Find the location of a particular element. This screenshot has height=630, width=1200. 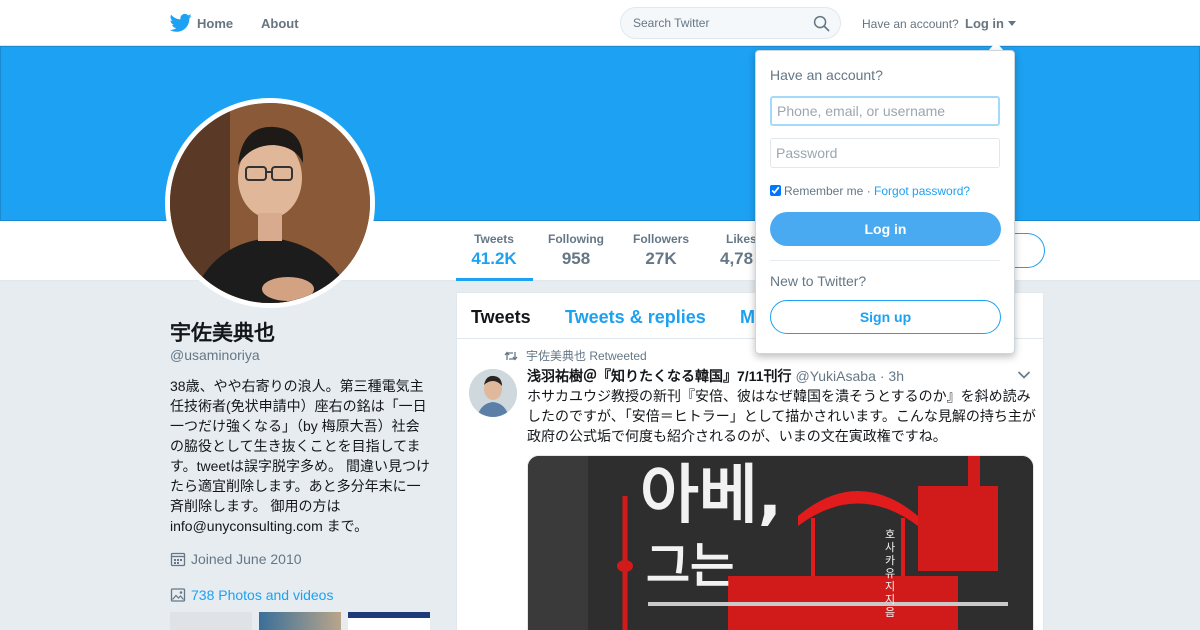

new-to-twitter-text: New to Twitter? is located at coordinates (818, 281).